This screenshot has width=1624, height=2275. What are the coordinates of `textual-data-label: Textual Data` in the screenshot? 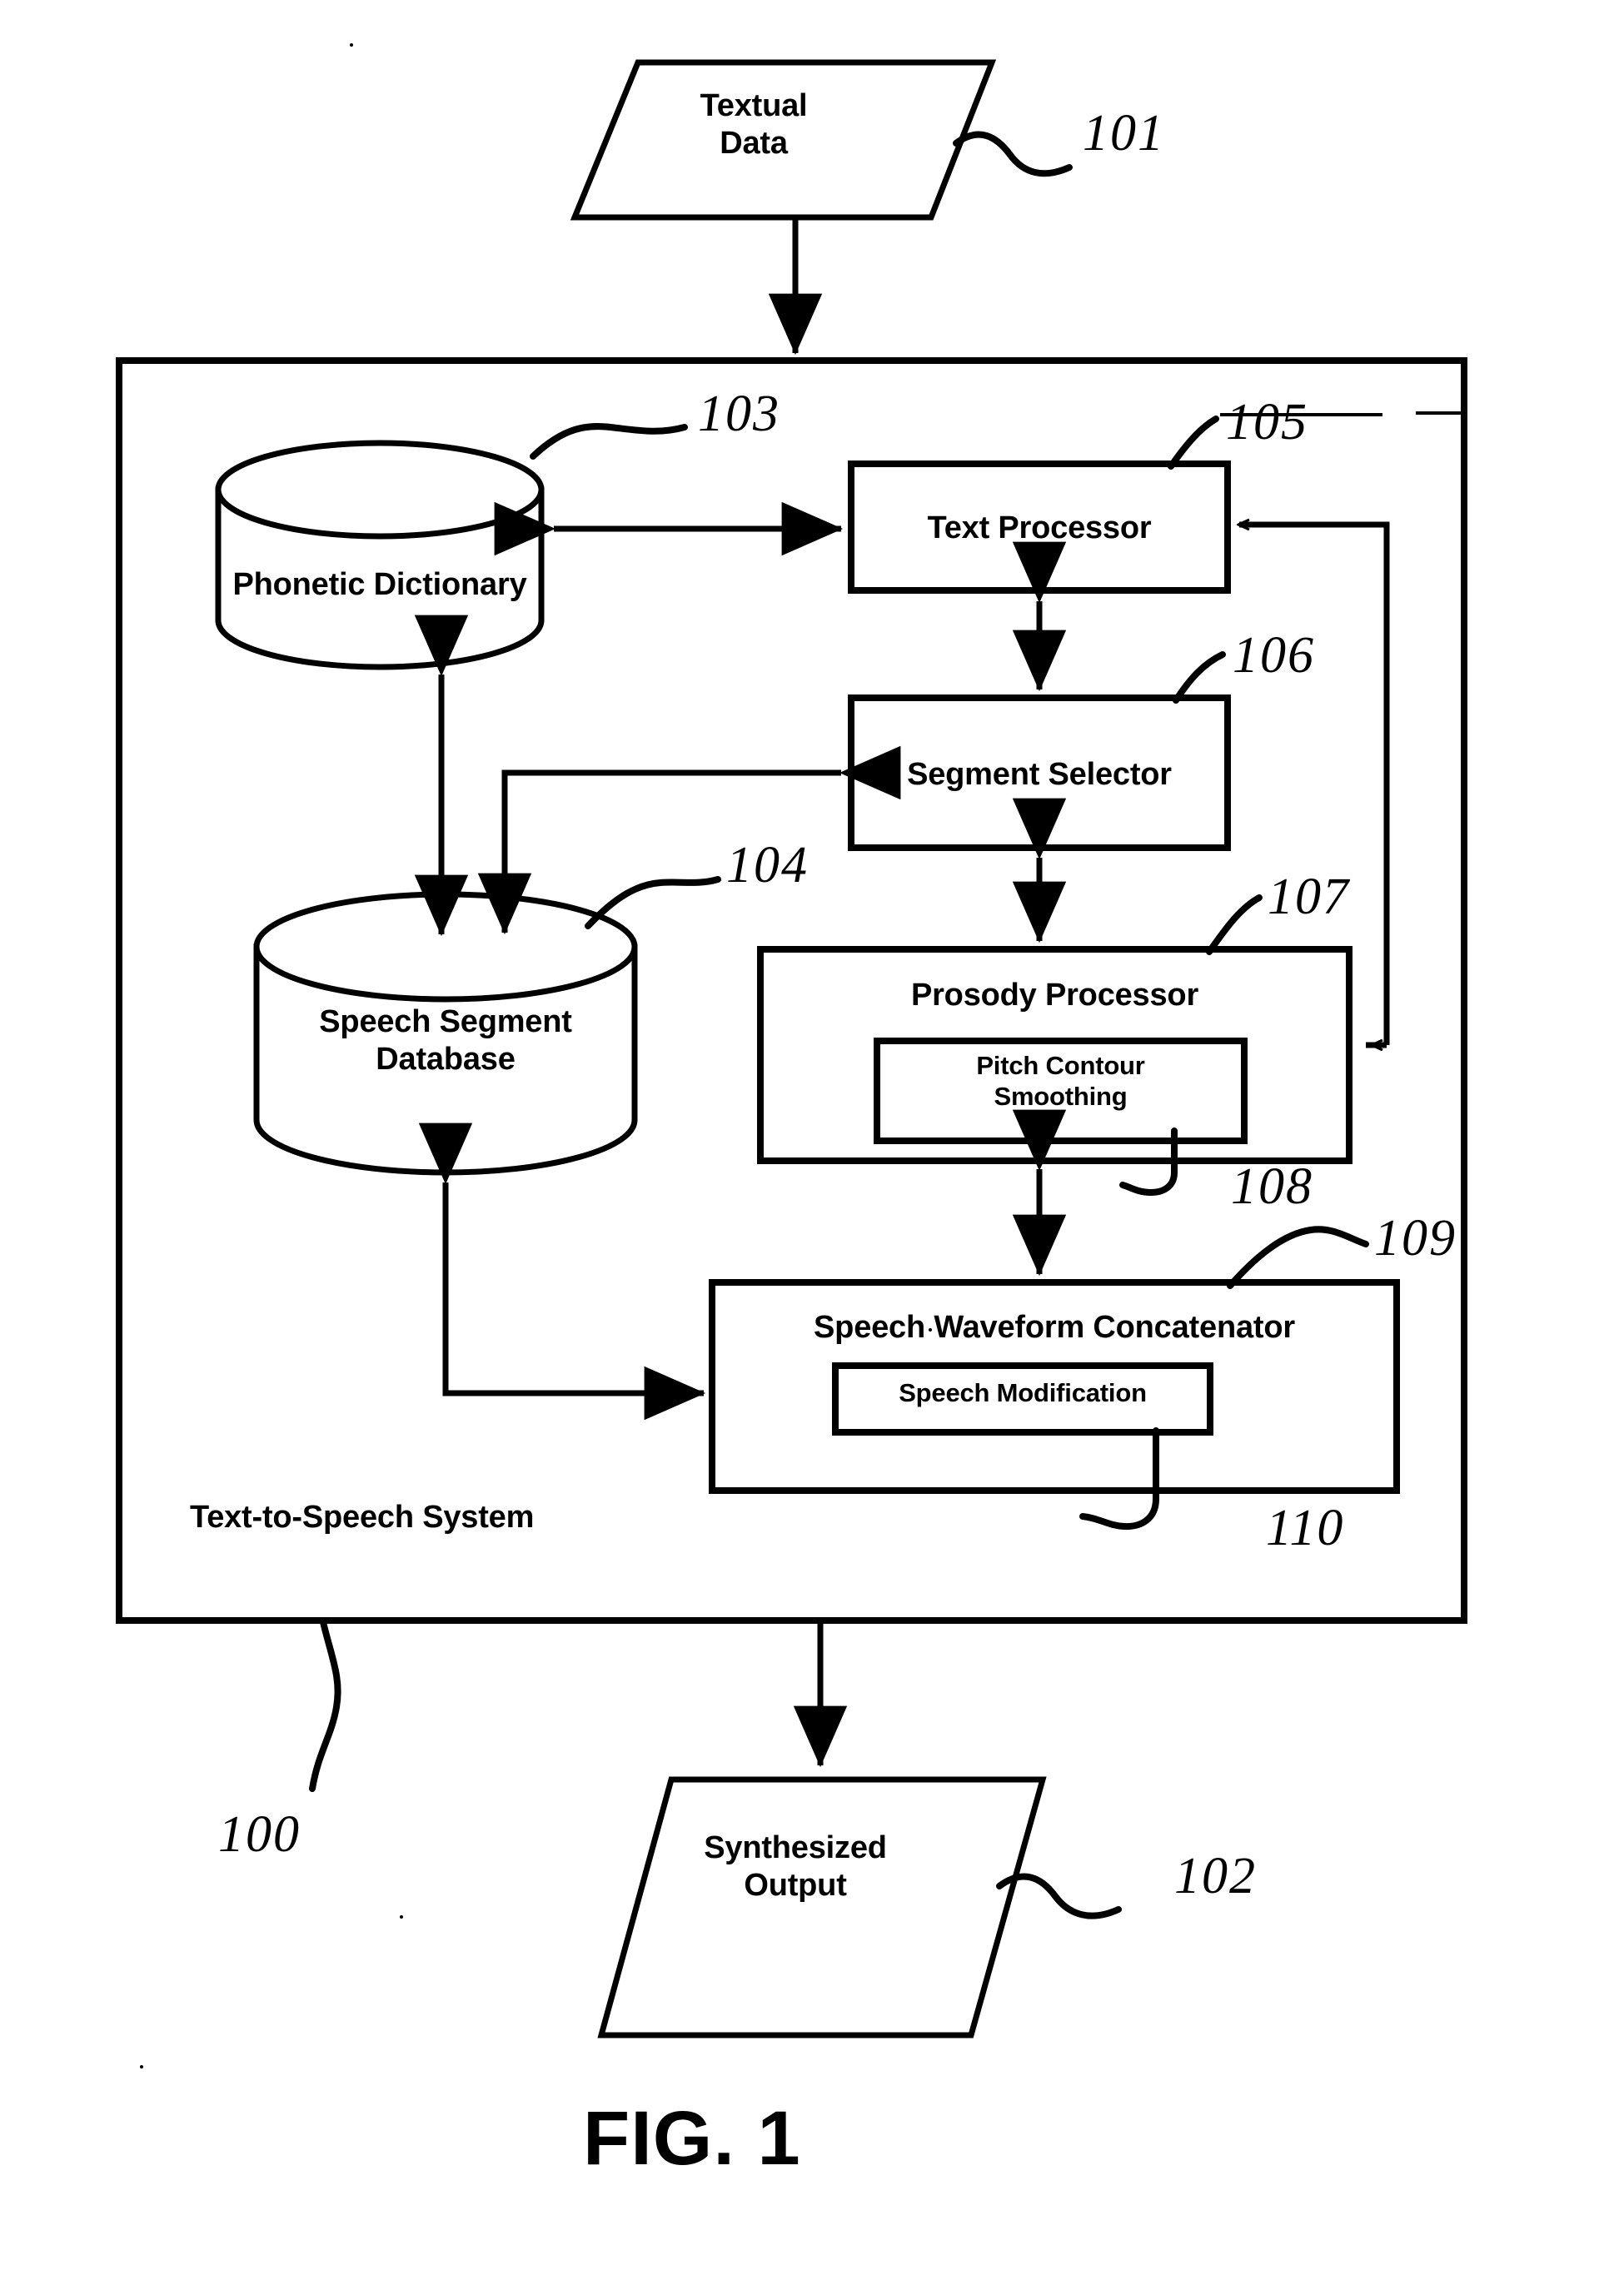 It's located at (754, 124).